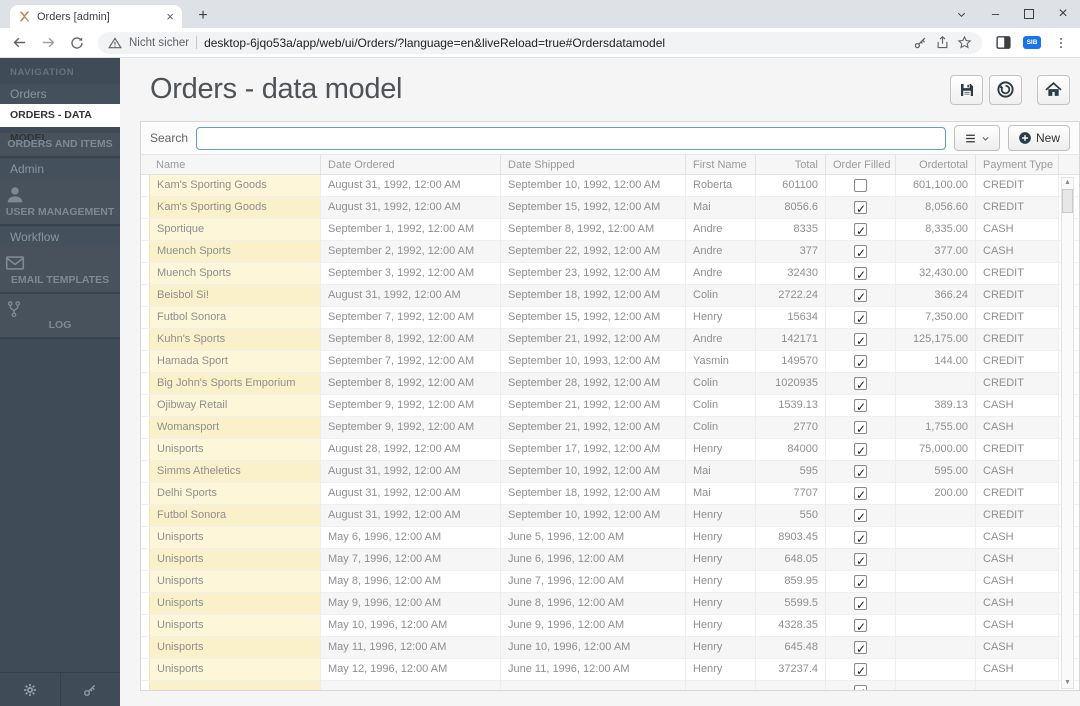 This screenshot has width=1080, height=706. What do you see at coordinates (411, 164) in the screenshot?
I see `column-header-date_ordered: Date Ordered` at bounding box center [411, 164].